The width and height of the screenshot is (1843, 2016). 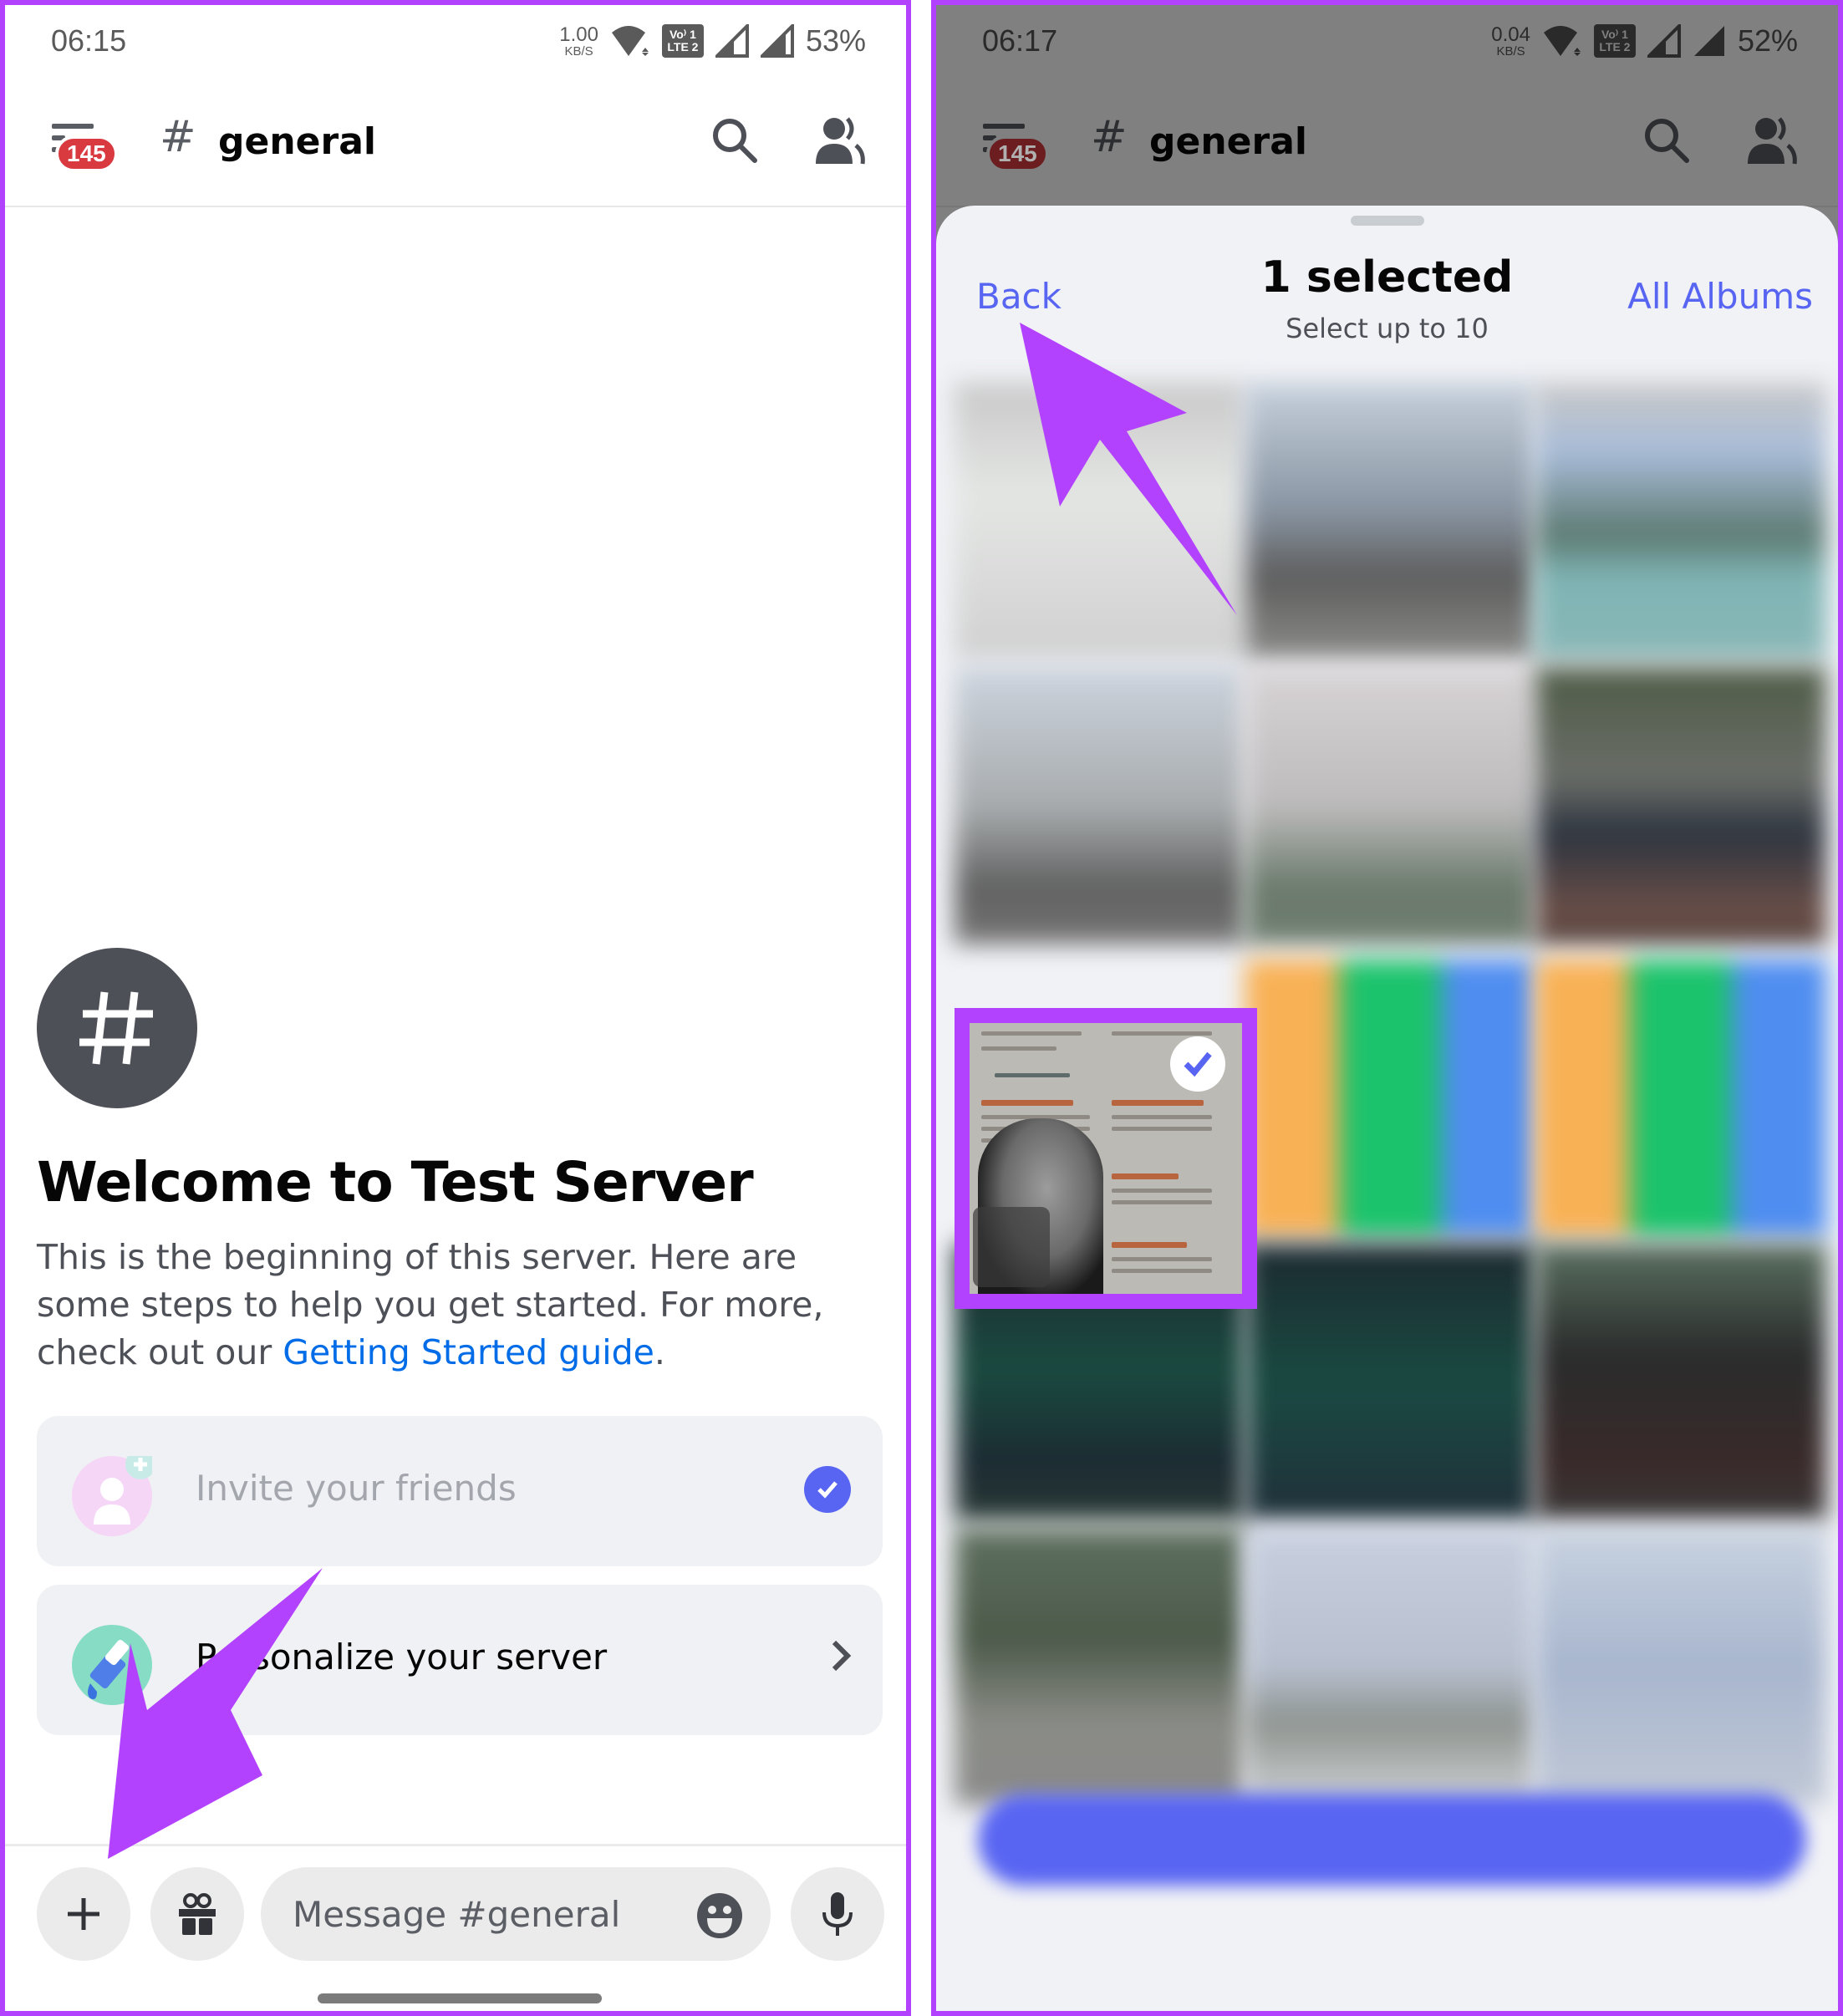 I want to click on plus-icon, so click(x=83, y=1914).